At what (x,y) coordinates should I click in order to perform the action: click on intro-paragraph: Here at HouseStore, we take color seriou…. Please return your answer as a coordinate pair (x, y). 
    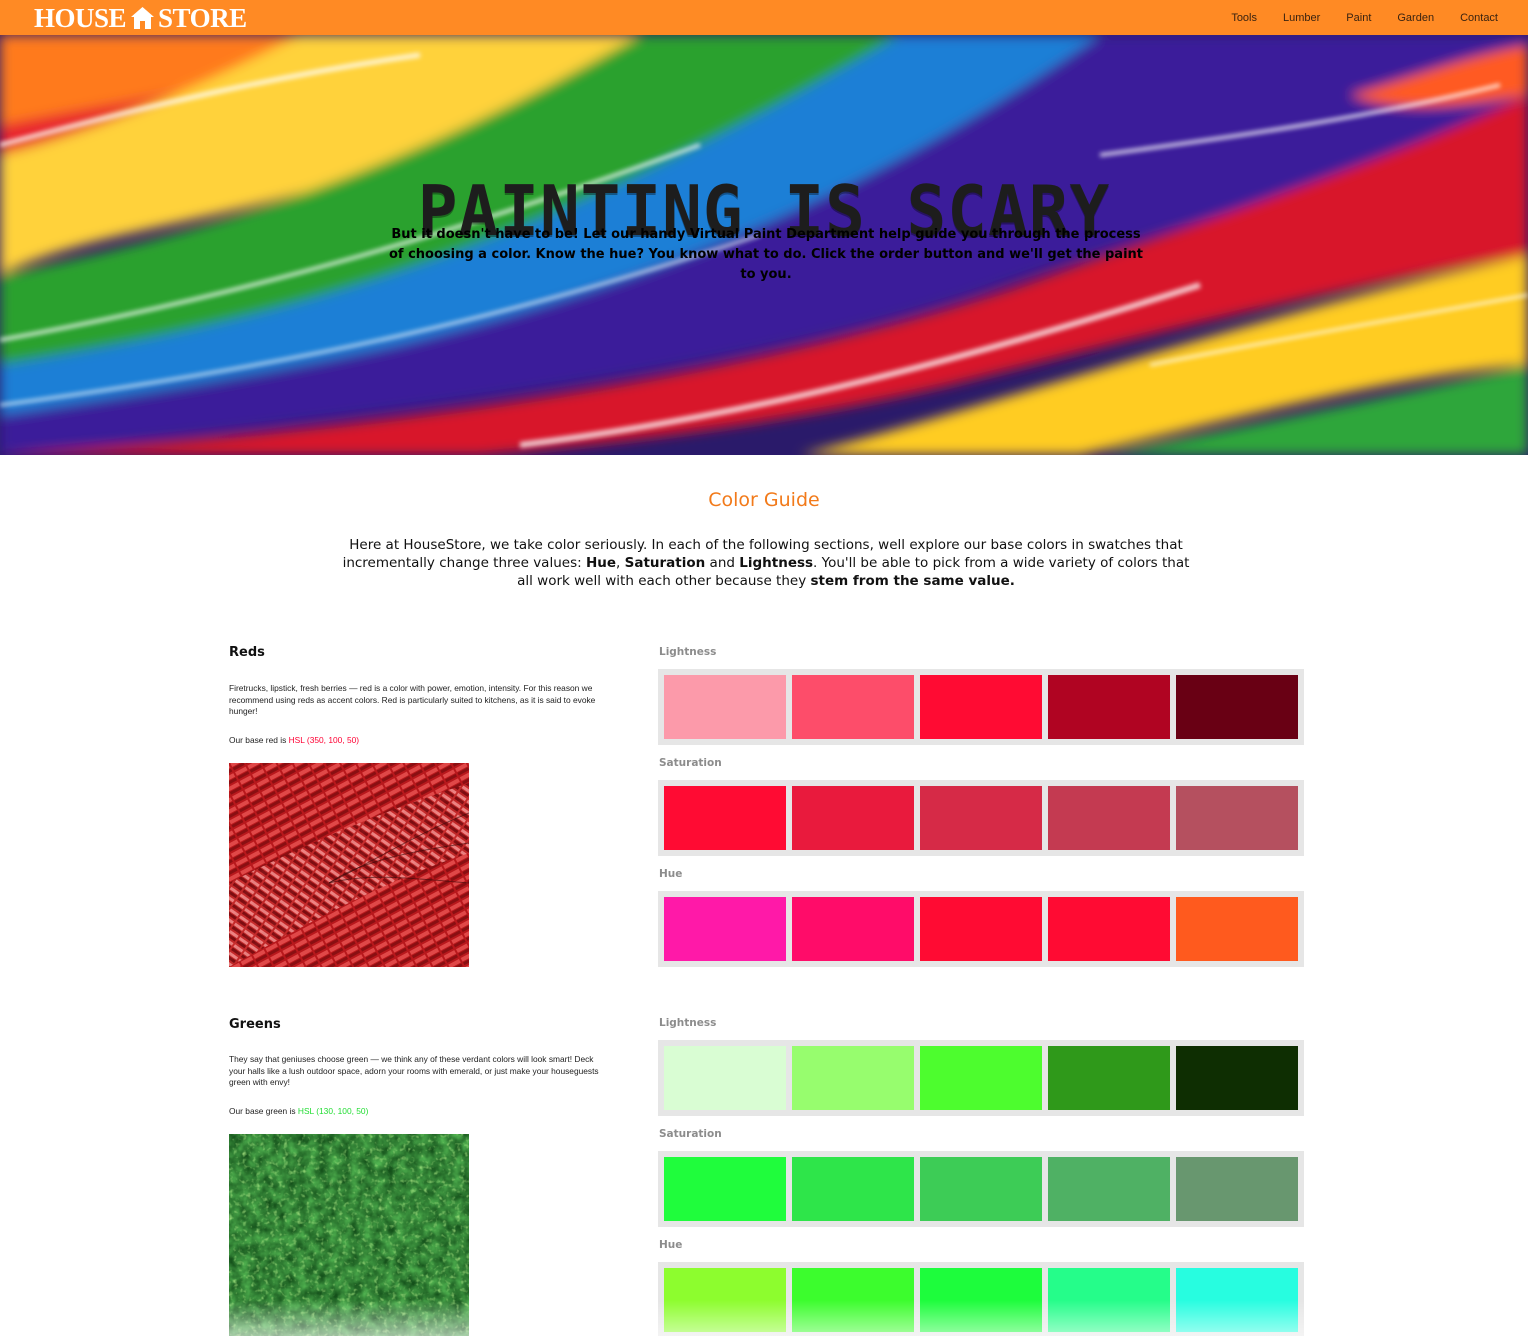
    Looking at the image, I should click on (766, 563).